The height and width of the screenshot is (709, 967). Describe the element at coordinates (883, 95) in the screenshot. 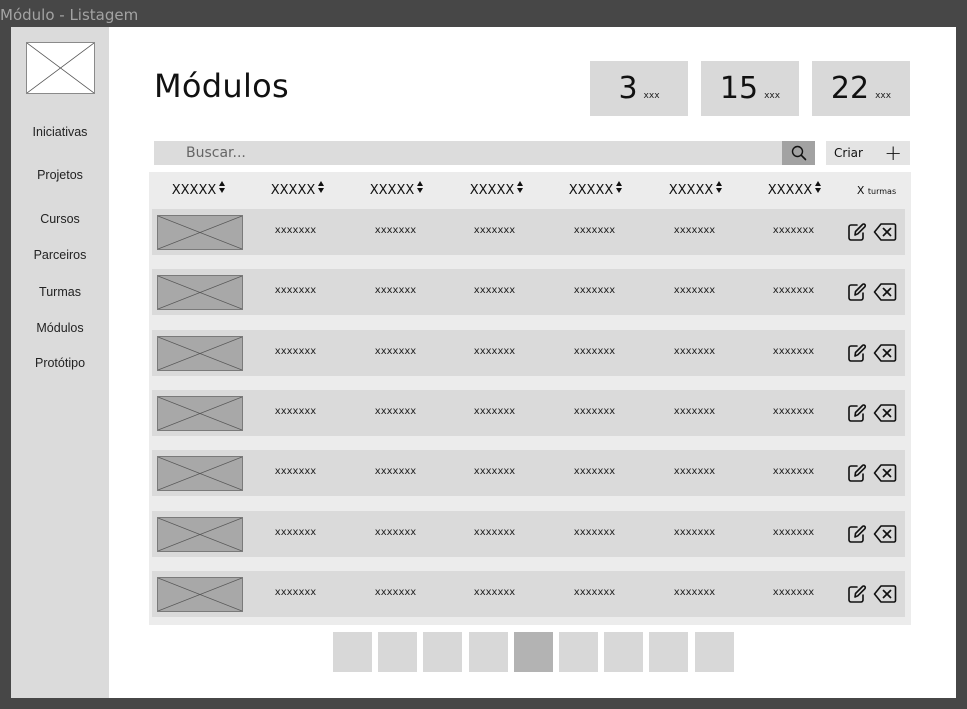

I see `stat-unit: xxx` at that location.